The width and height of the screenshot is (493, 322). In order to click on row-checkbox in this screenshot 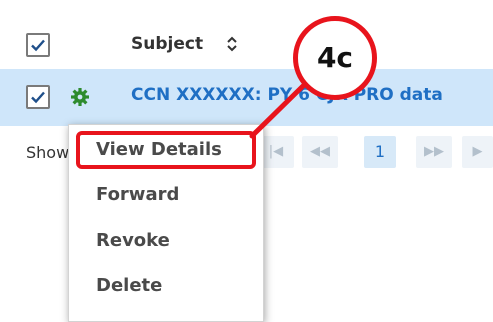, I will do `click(38, 97)`.